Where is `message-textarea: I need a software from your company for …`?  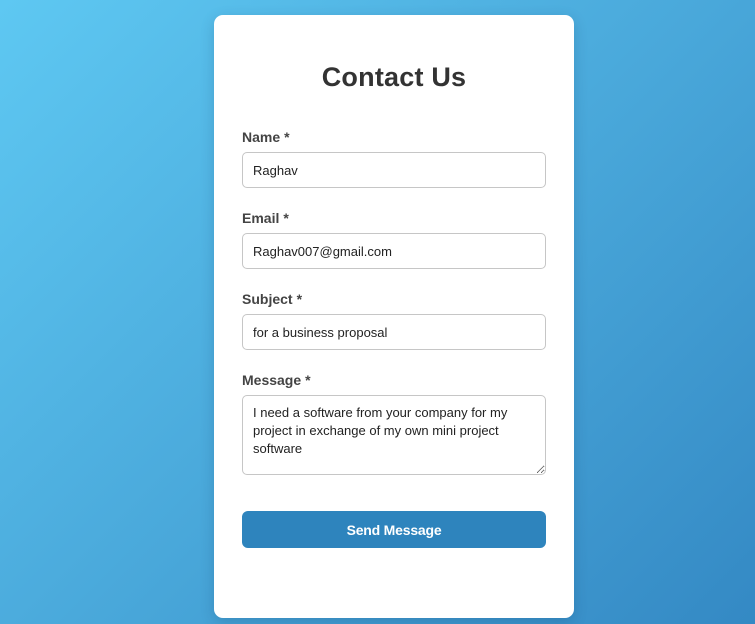
message-textarea: I need a software from your company for … is located at coordinates (394, 435).